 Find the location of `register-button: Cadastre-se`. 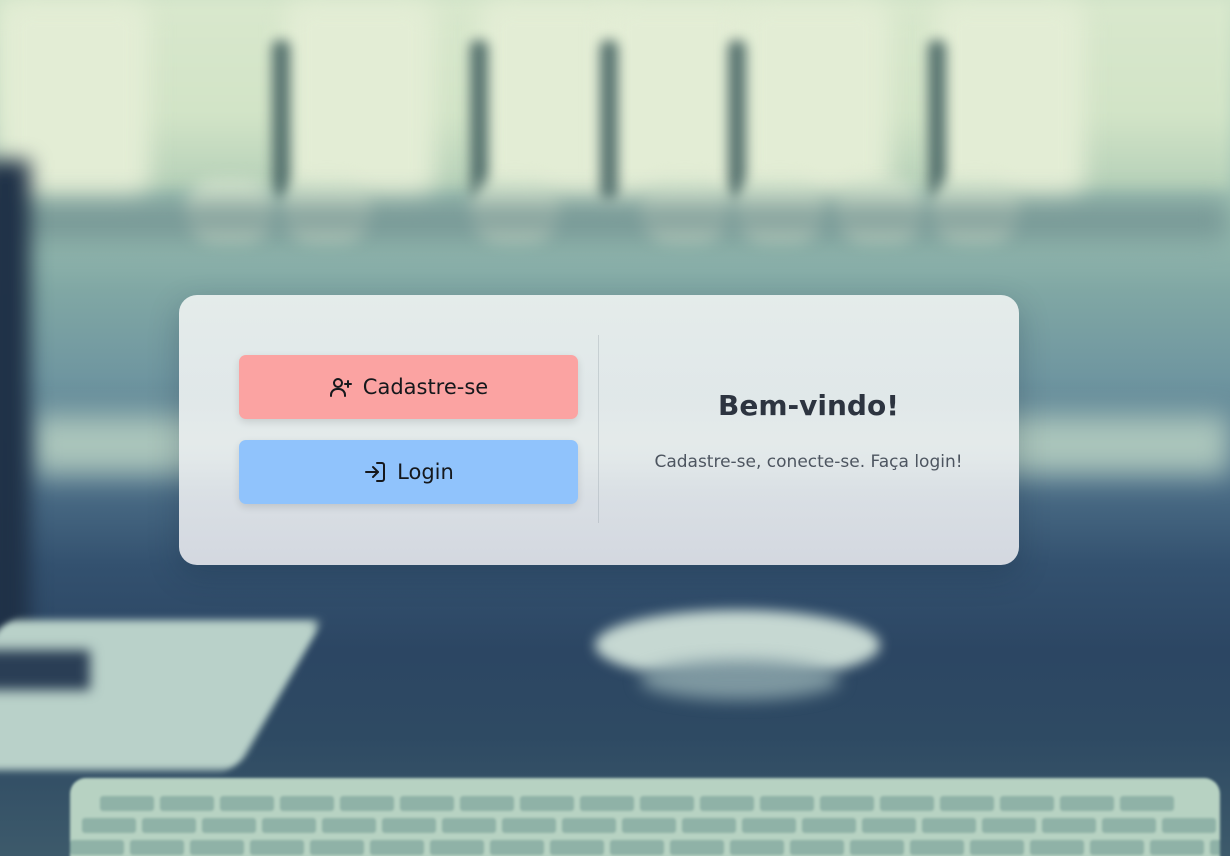

register-button: Cadastre-se is located at coordinates (408, 387).